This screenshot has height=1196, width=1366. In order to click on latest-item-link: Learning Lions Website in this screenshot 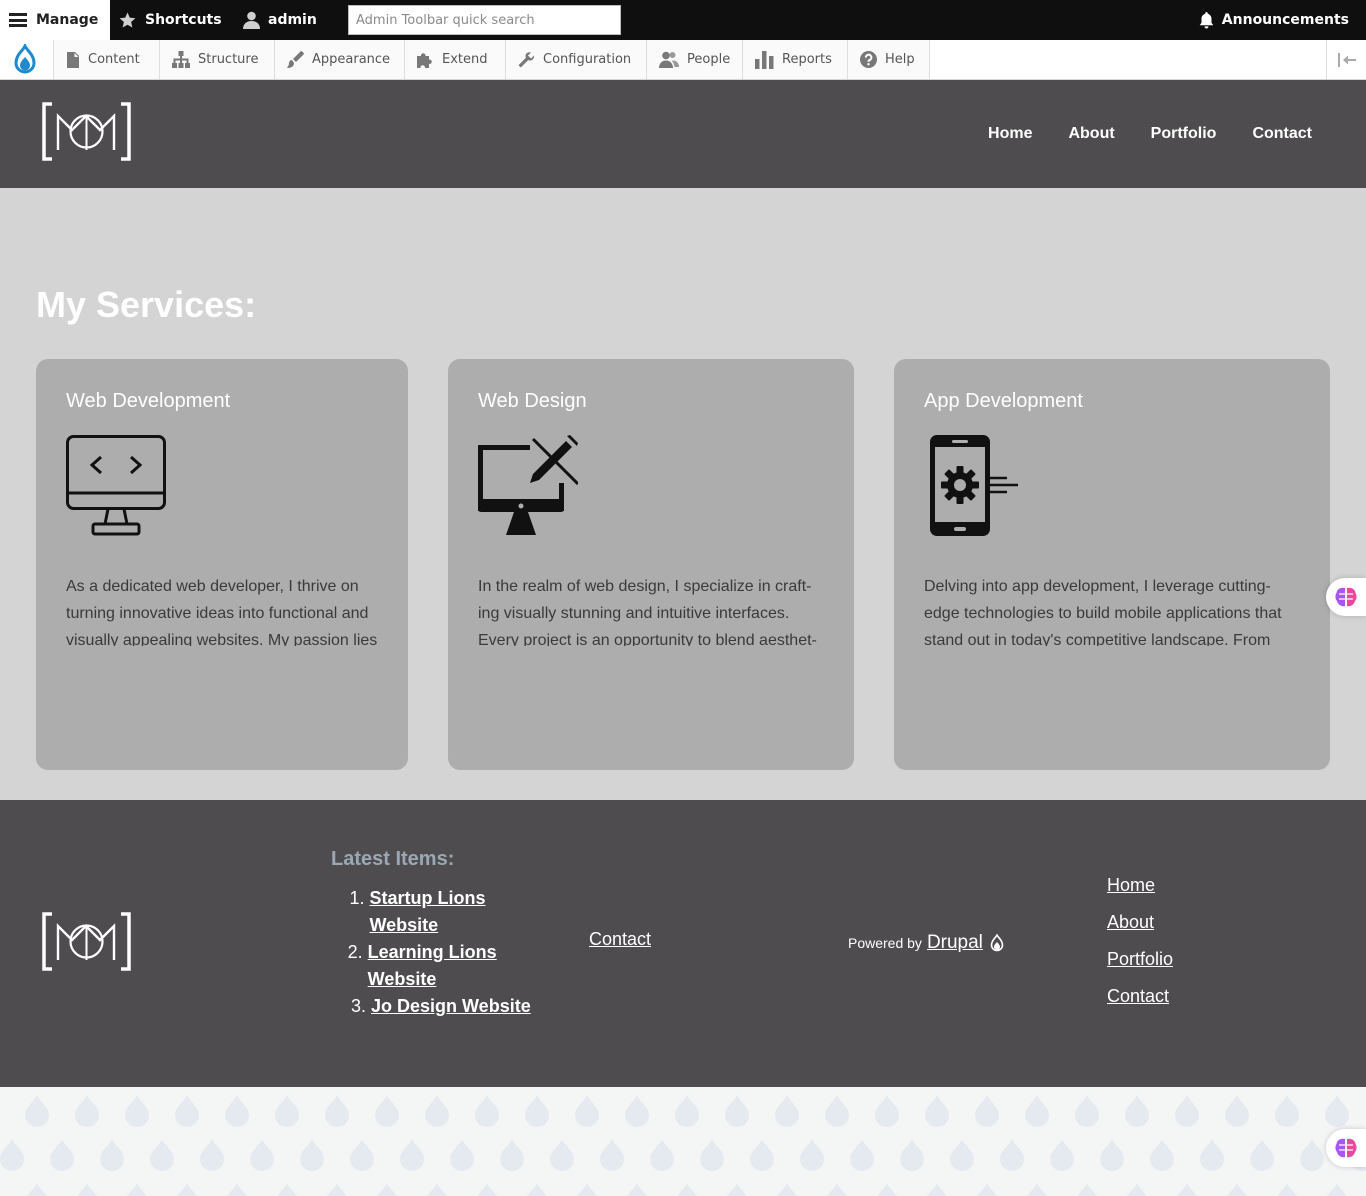, I will do `click(459, 966)`.